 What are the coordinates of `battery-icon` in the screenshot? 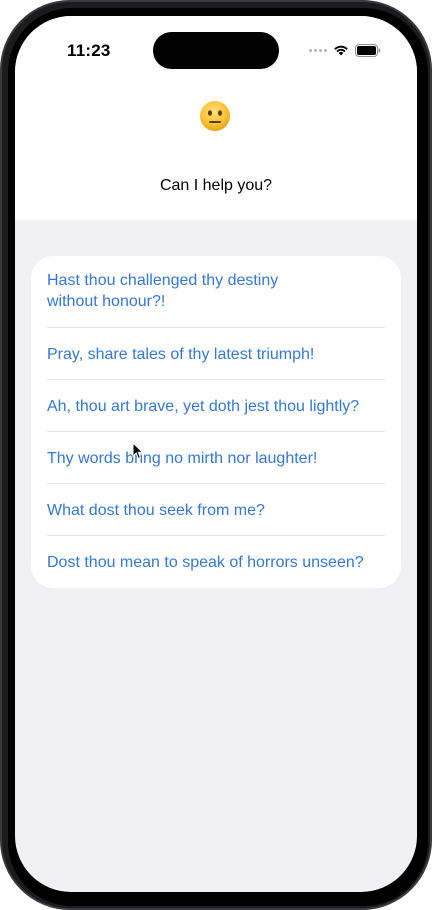 It's located at (368, 50).